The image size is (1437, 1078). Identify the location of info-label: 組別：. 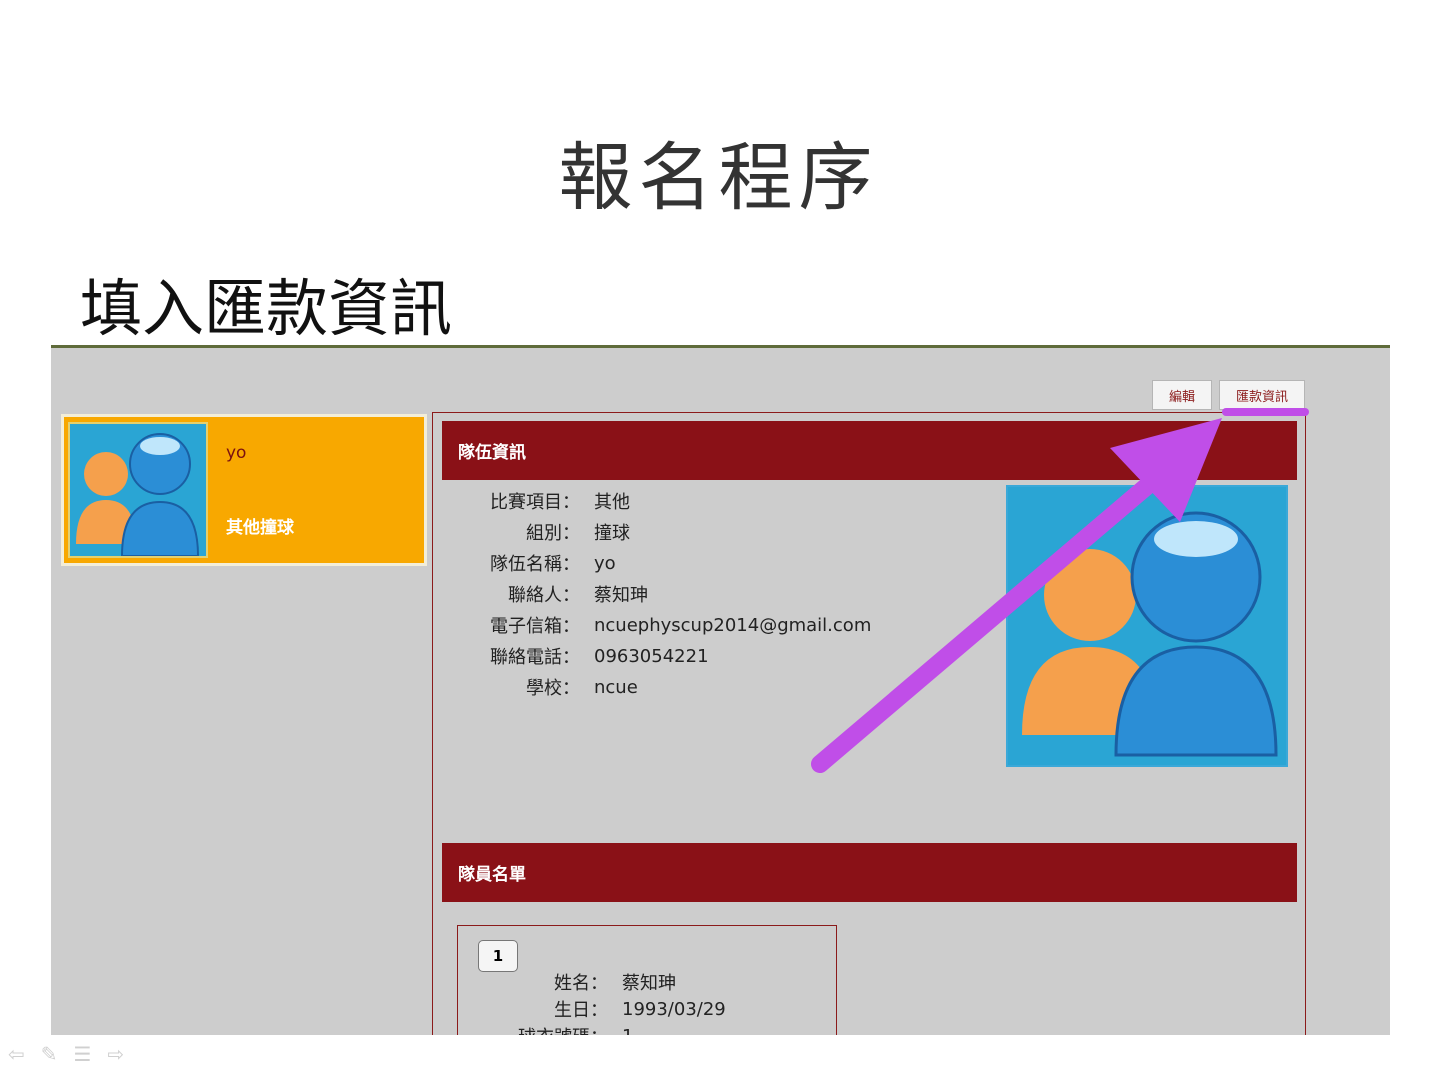
(553, 533).